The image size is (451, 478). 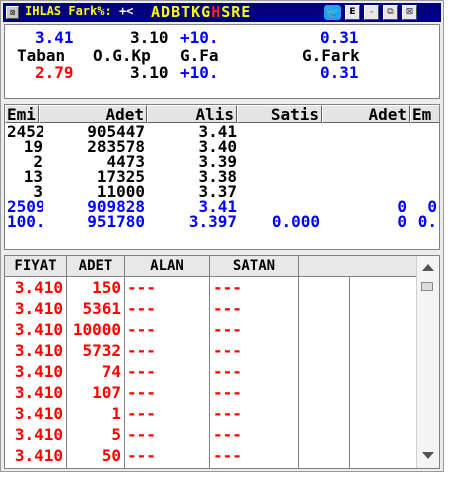 I want to click on col-satan: SATAN, so click(x=254, y=266).